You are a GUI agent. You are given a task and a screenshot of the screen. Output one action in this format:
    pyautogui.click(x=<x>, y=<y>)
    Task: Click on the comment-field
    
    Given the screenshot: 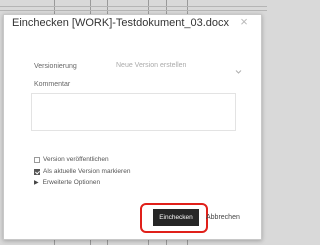 What is the action you would take?
    pyautogui.click(x=133, y=112)
    